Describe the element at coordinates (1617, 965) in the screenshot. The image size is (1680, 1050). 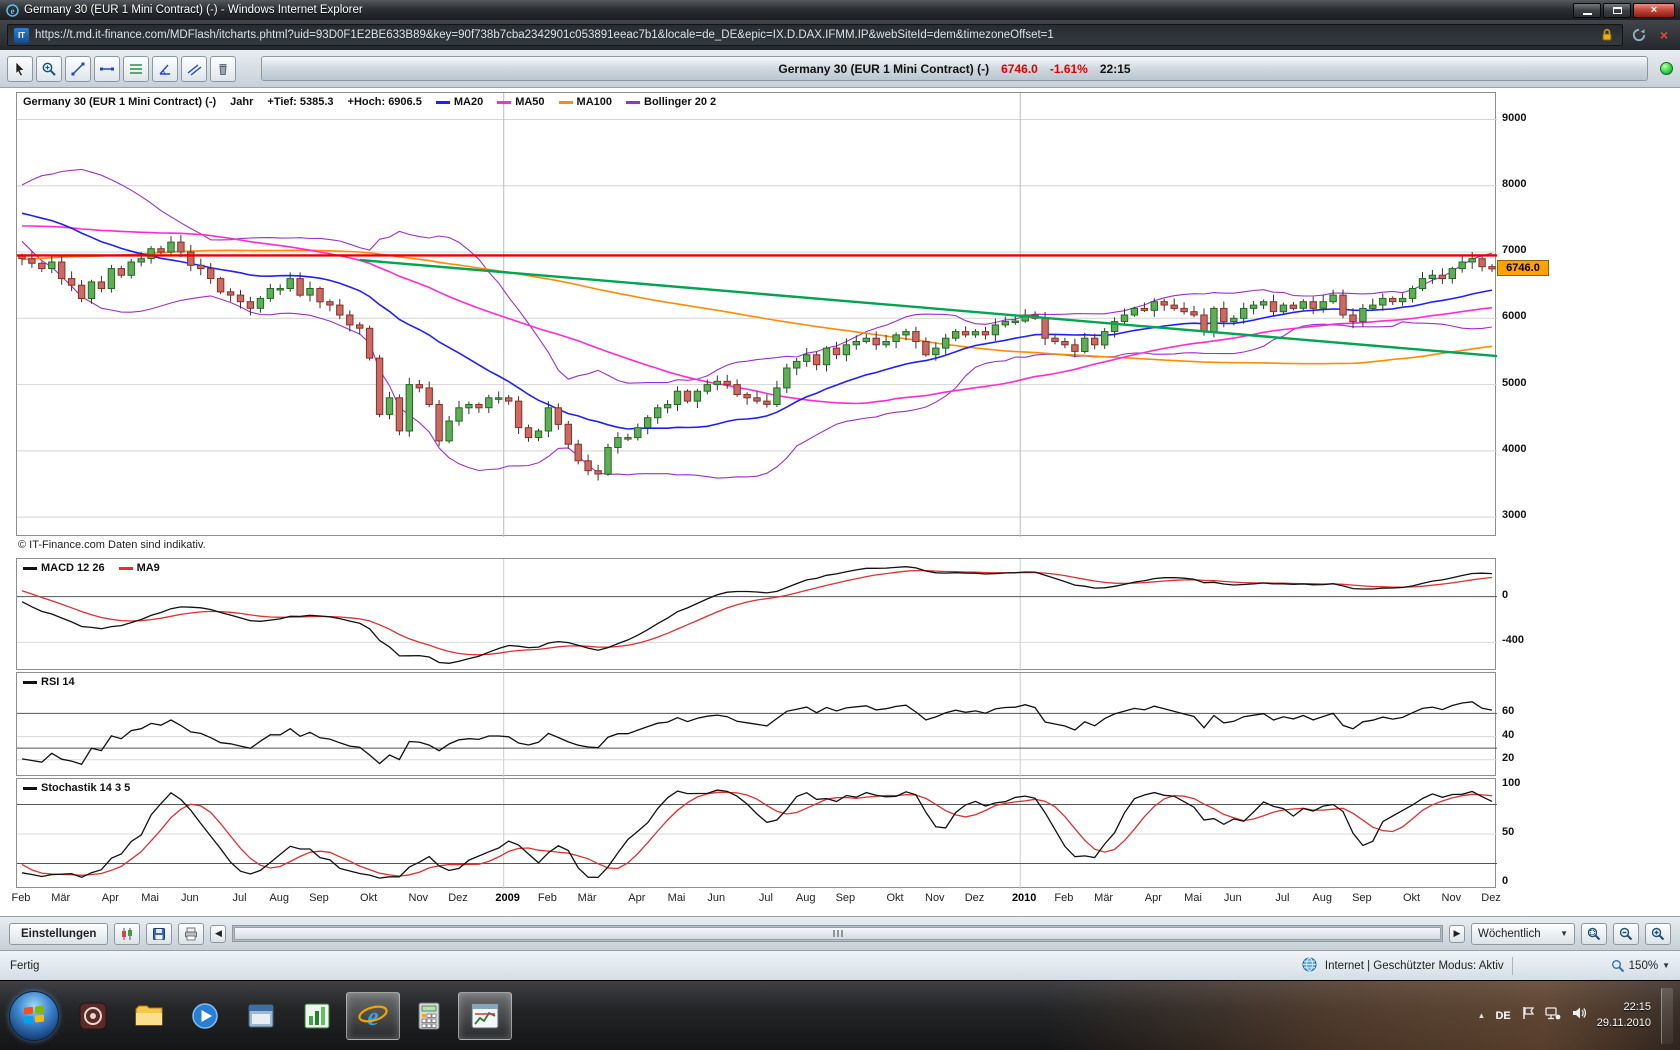
I see `magnifier-icon` at that location.